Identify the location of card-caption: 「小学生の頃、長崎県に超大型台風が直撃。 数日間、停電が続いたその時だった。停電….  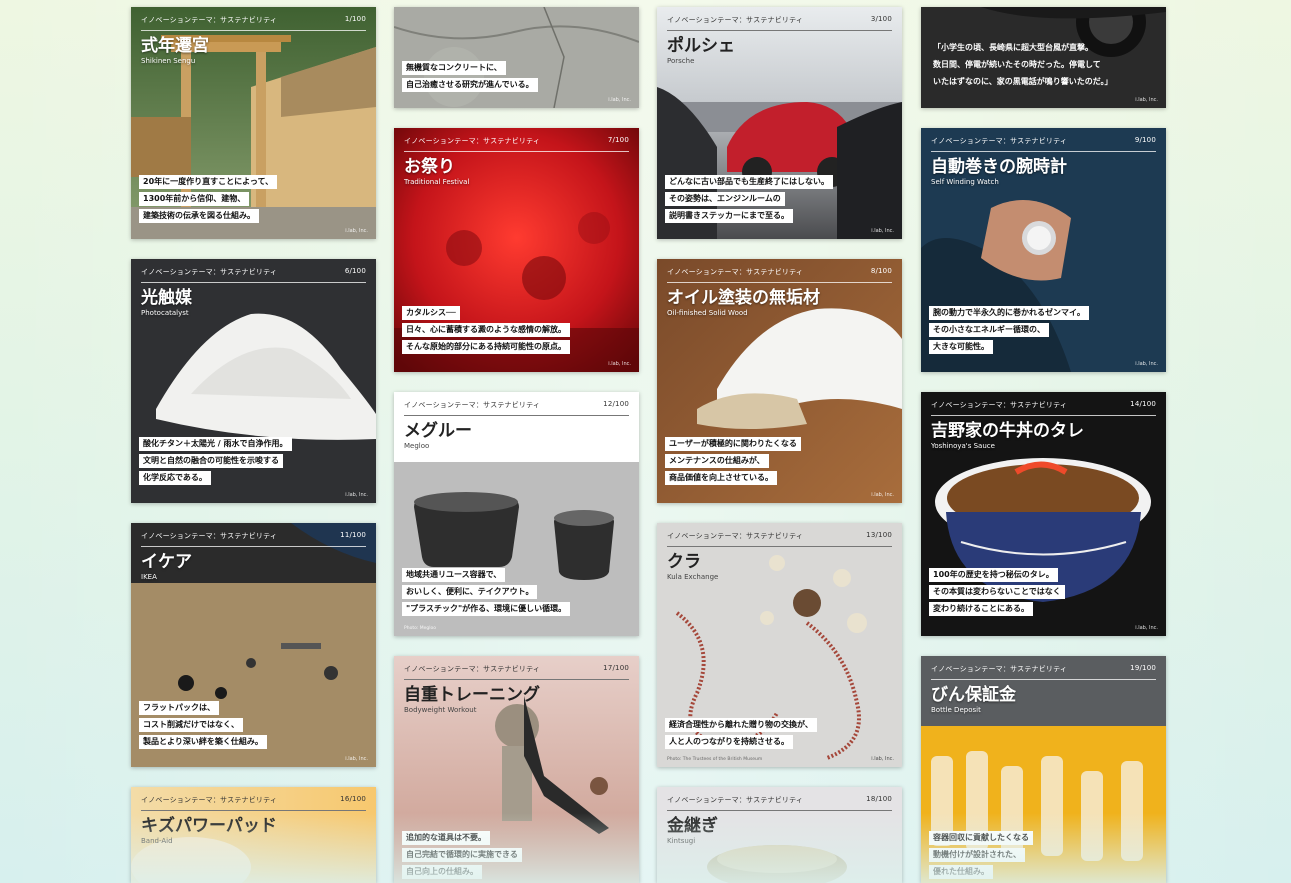
(1044, 65).